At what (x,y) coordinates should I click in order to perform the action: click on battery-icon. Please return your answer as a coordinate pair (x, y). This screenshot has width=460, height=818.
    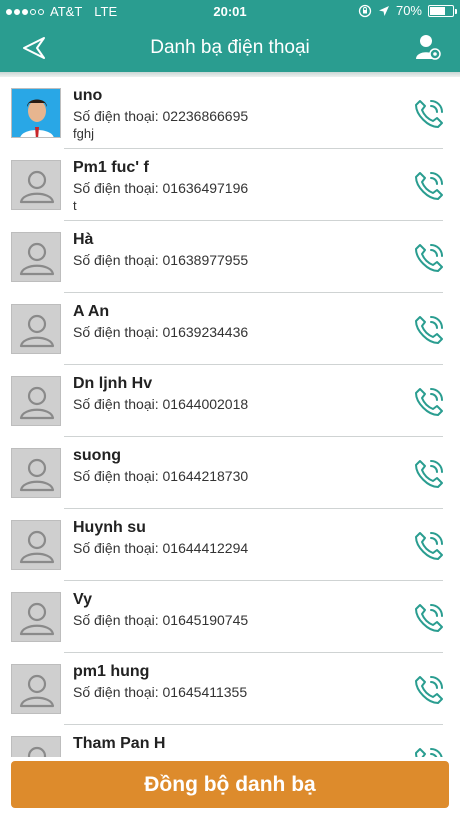
    Looking at the image, I should click on (442, 10).